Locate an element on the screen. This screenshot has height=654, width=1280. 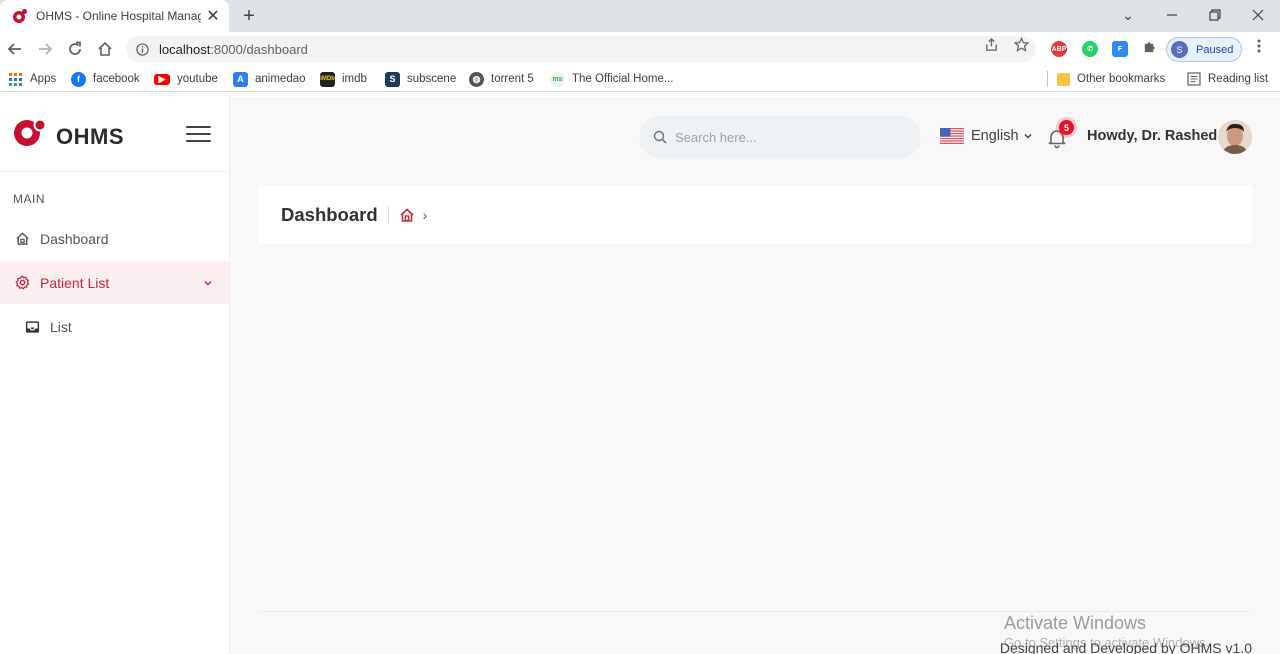
browser-menu-icon is located at coordinates (1259, 48).